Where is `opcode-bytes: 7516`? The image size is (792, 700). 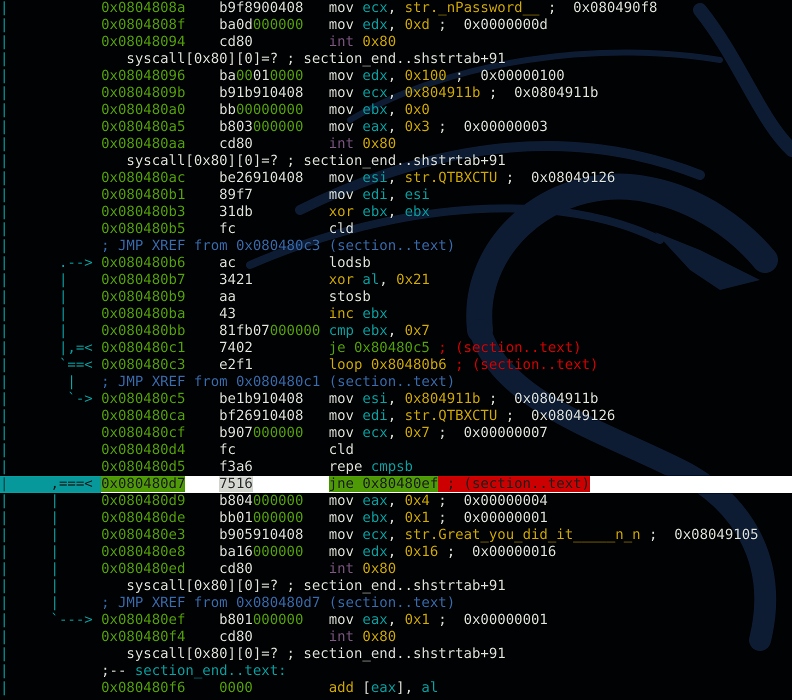 opcode-bytes: 7516 is located at coordinates (236, 484).